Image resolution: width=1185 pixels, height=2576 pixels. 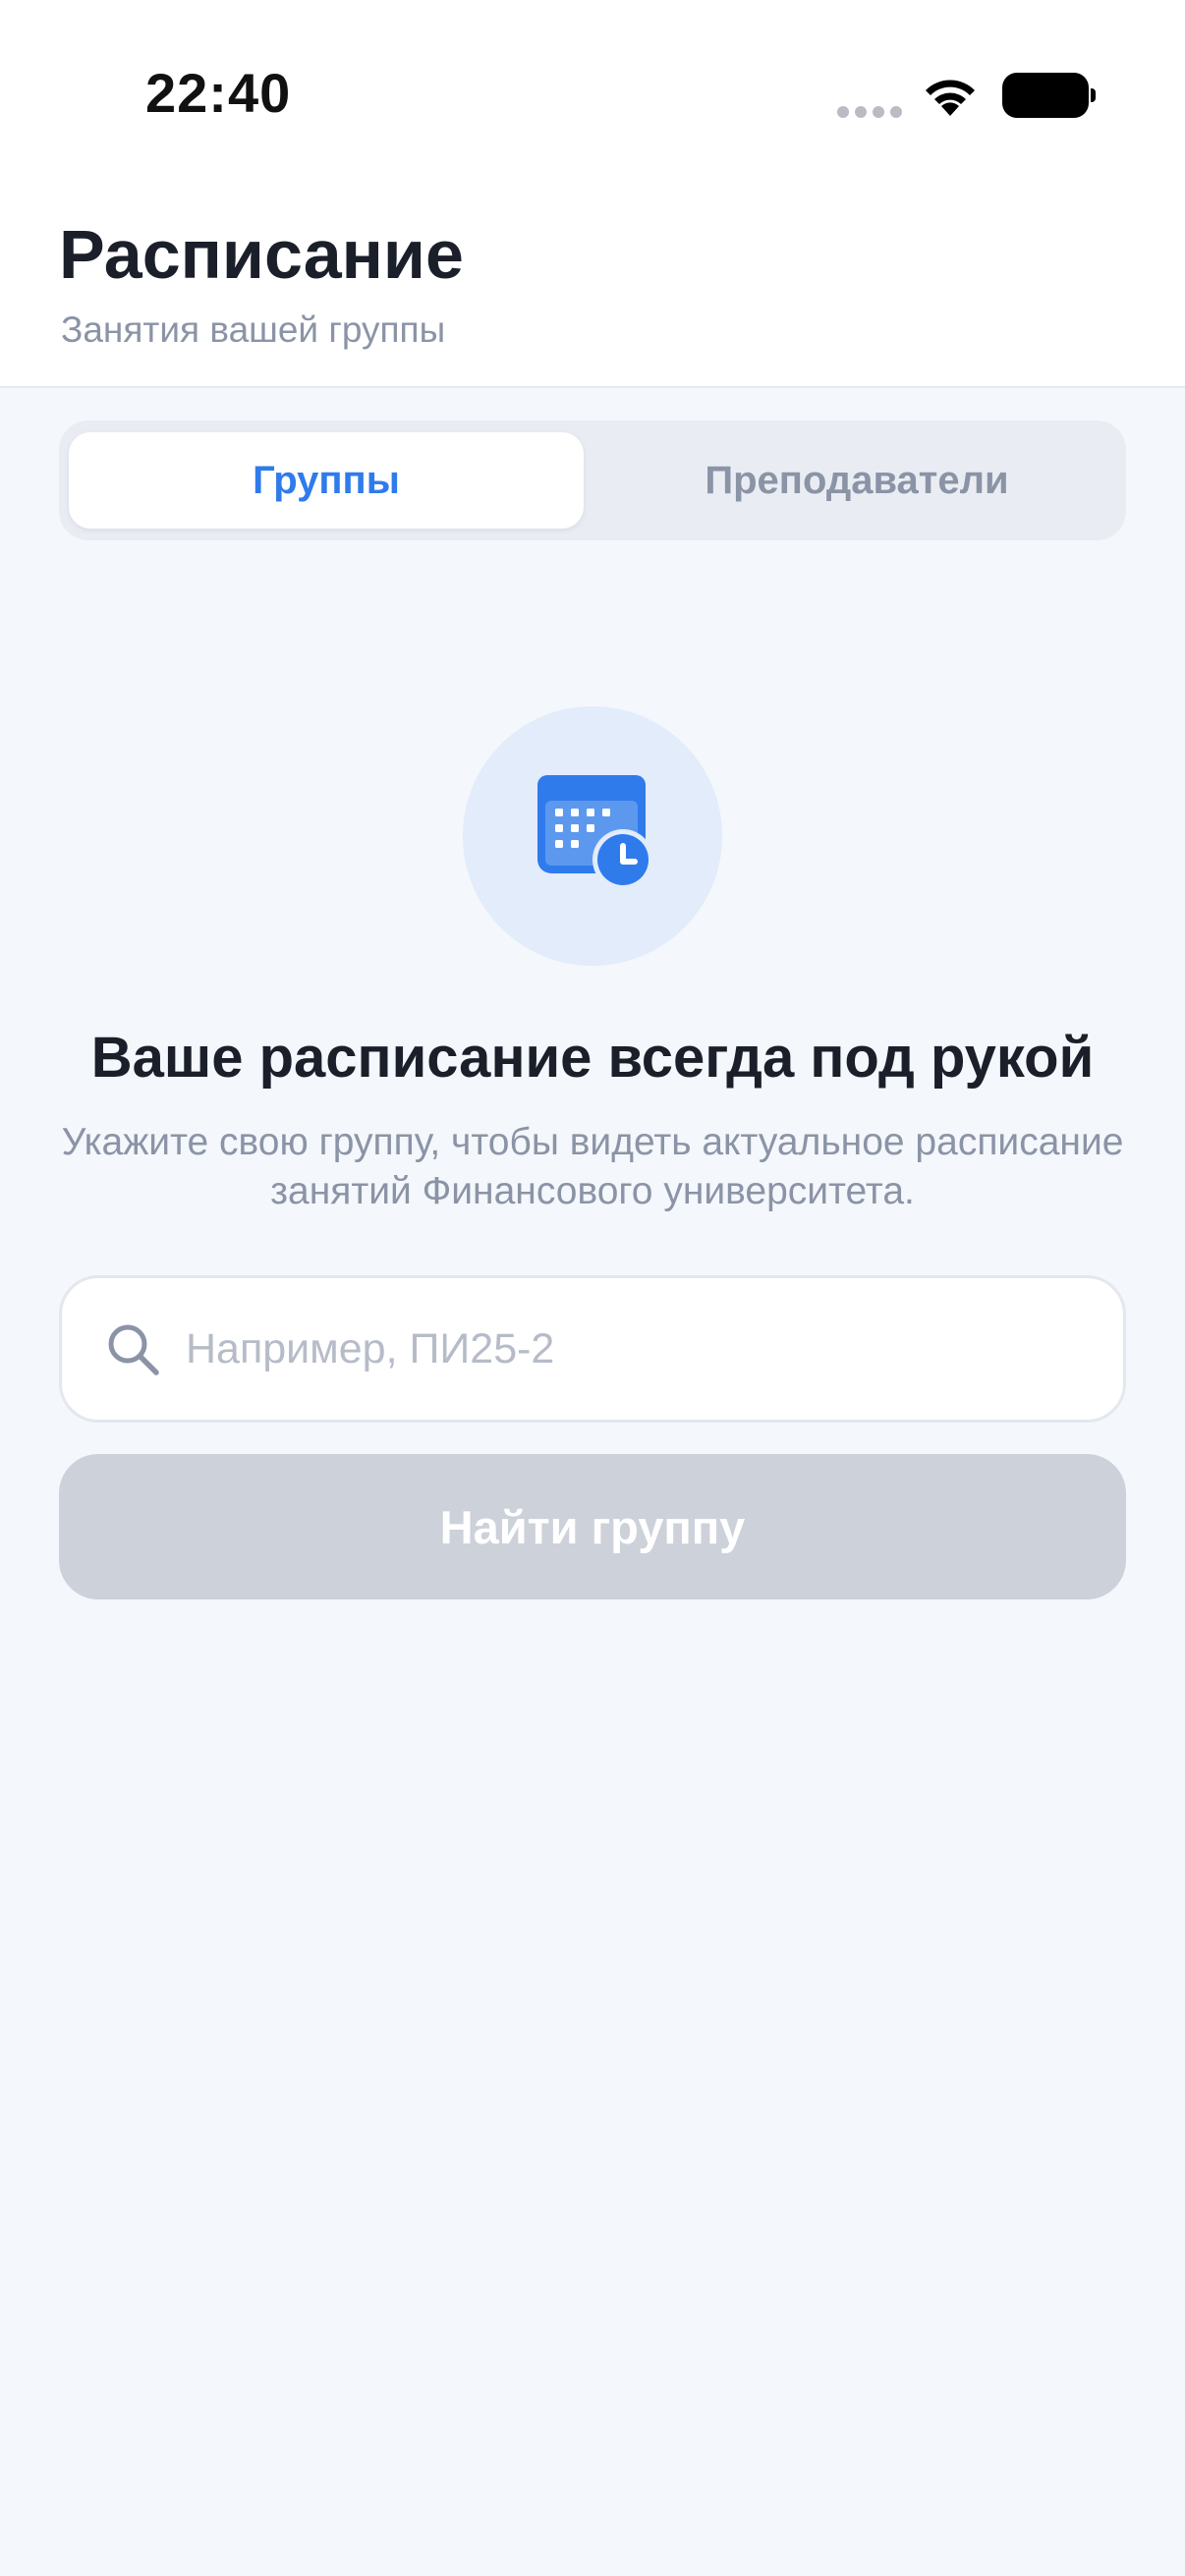 I want to click on calendar-clock-icon, so click(x=593, y=831).